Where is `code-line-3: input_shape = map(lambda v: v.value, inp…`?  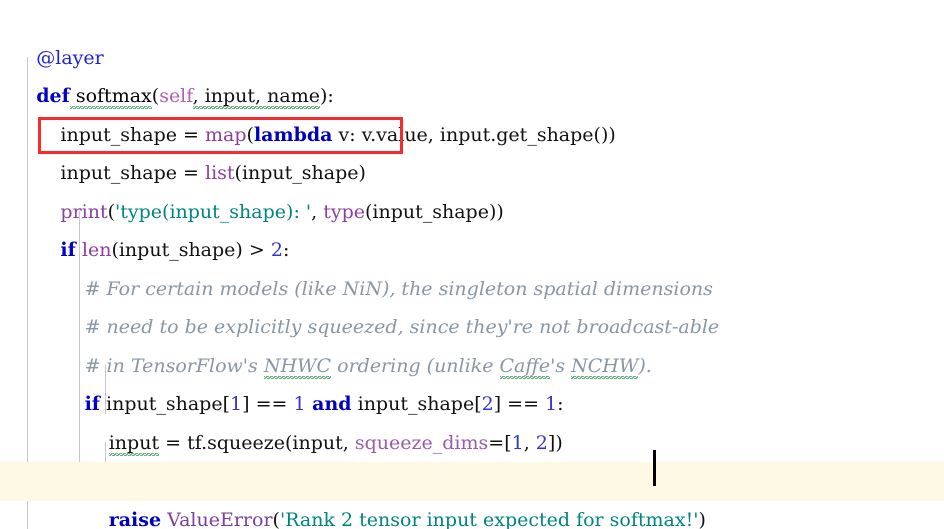 code-line-3: input_shape = map(lambda v: v.value, inp… is located at coordinates (472, 111).